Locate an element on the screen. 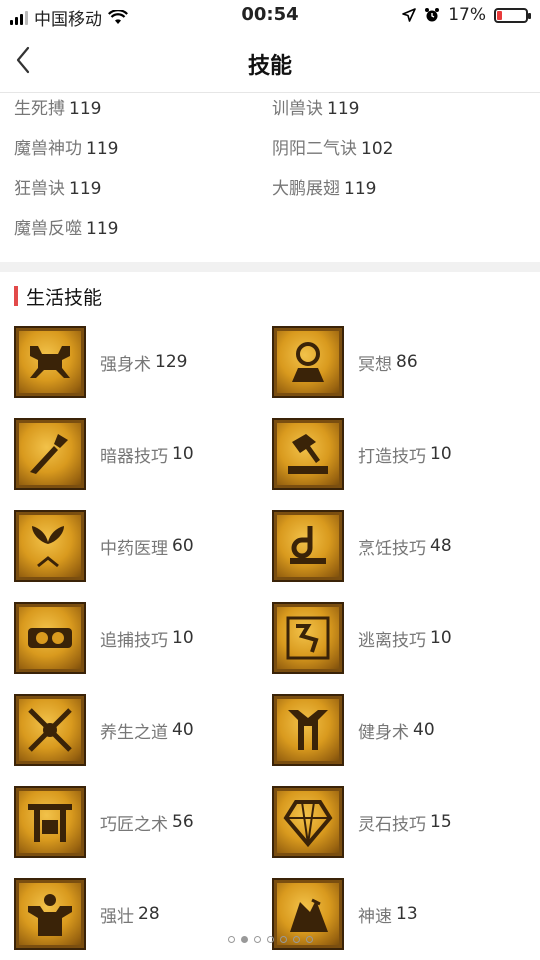 The height and width of the screenshot is (960, 540). skill-level: 15 is located at coordinates (441, 822).